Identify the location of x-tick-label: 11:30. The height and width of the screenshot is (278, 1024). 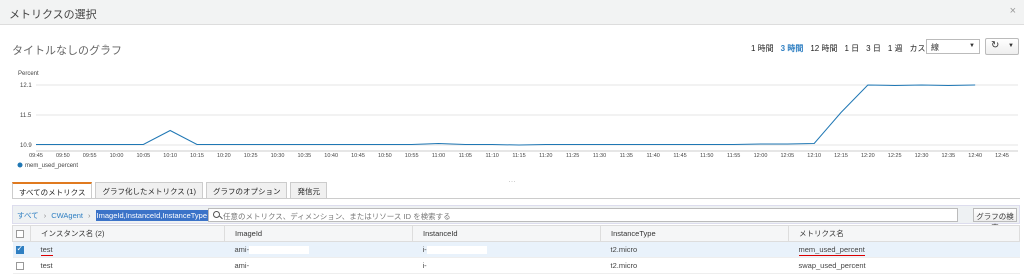
(599, 156).